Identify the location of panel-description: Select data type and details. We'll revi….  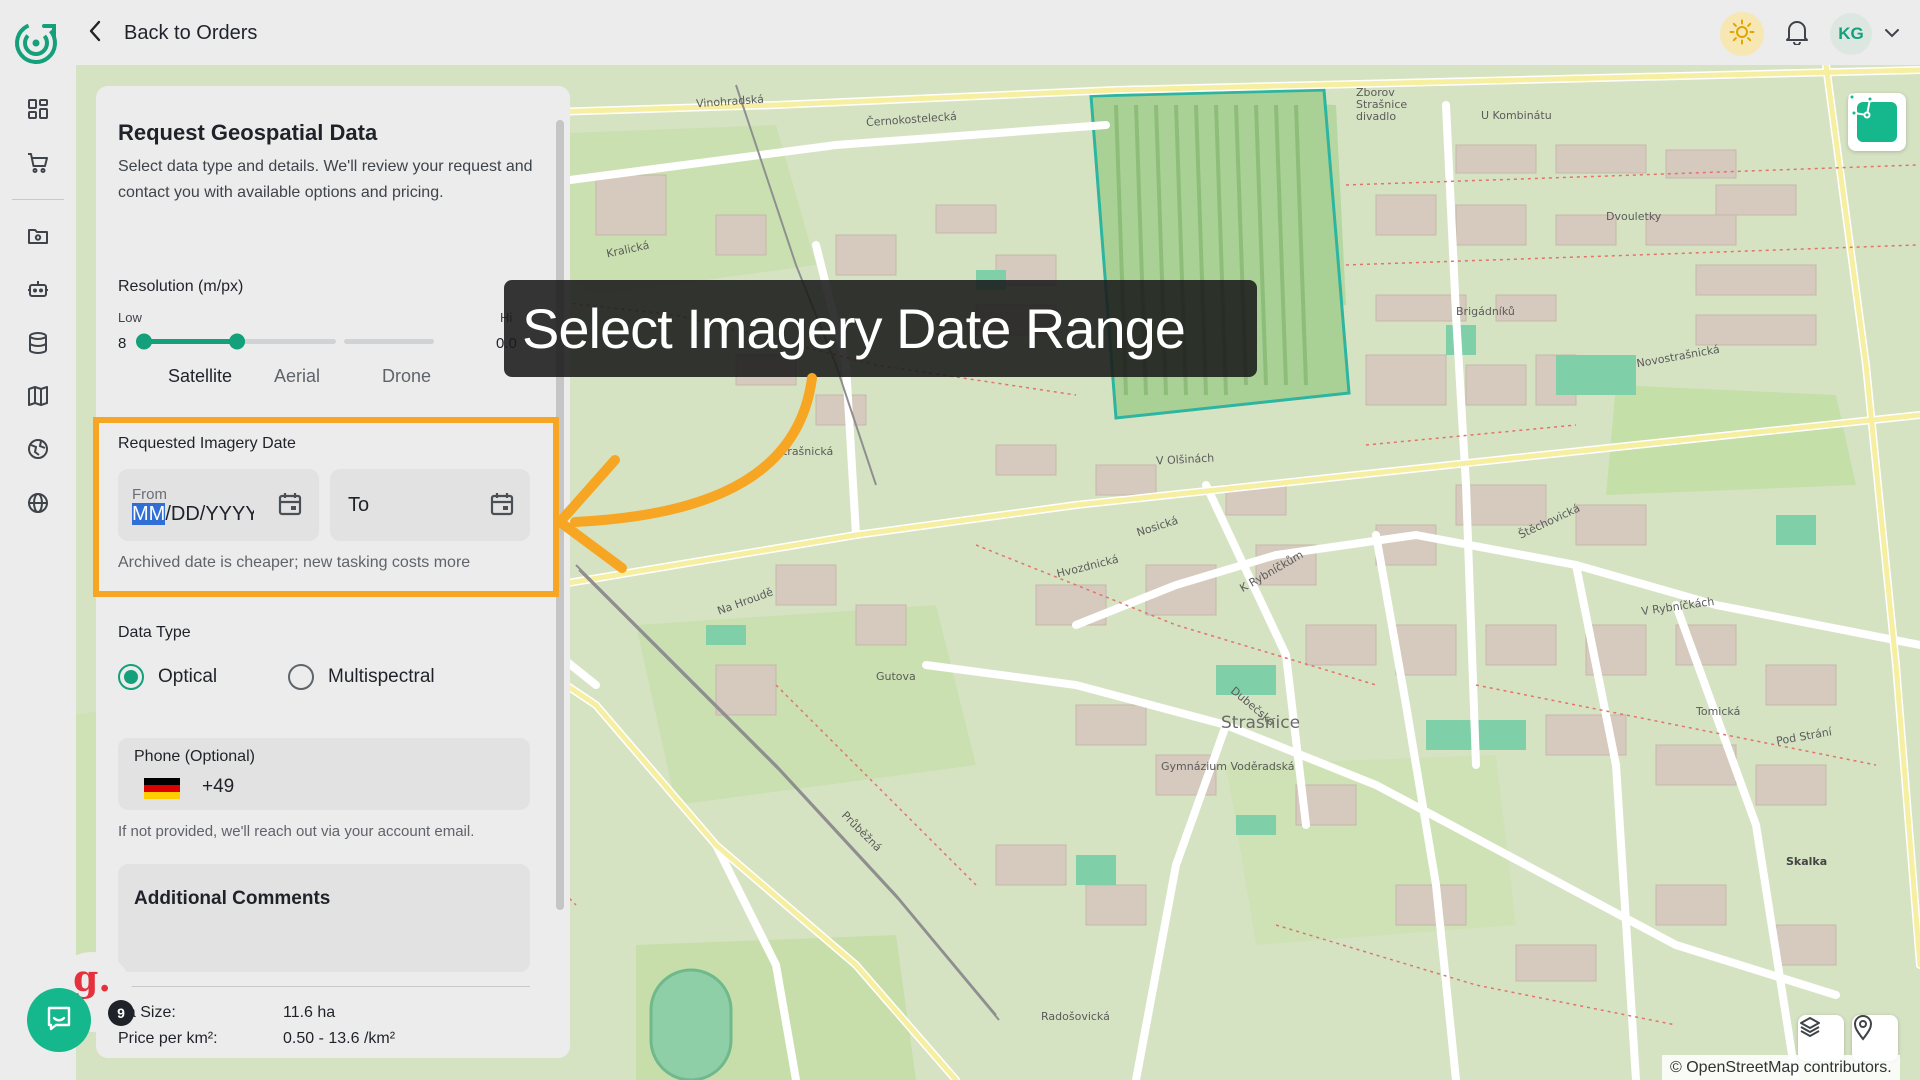
(325, 179).